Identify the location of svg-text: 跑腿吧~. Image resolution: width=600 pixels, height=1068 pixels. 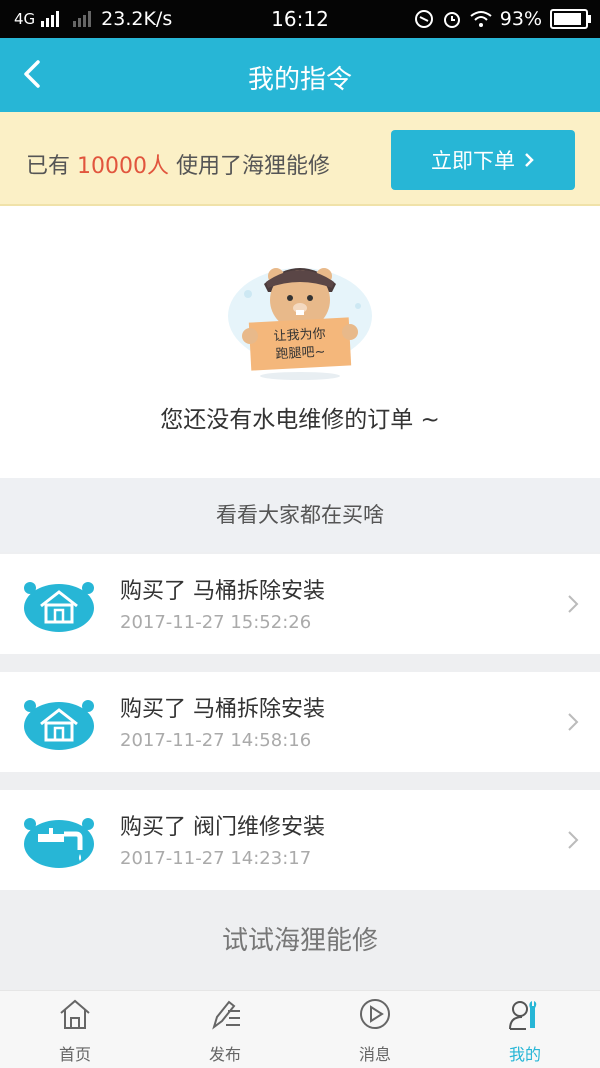
(300, 354).